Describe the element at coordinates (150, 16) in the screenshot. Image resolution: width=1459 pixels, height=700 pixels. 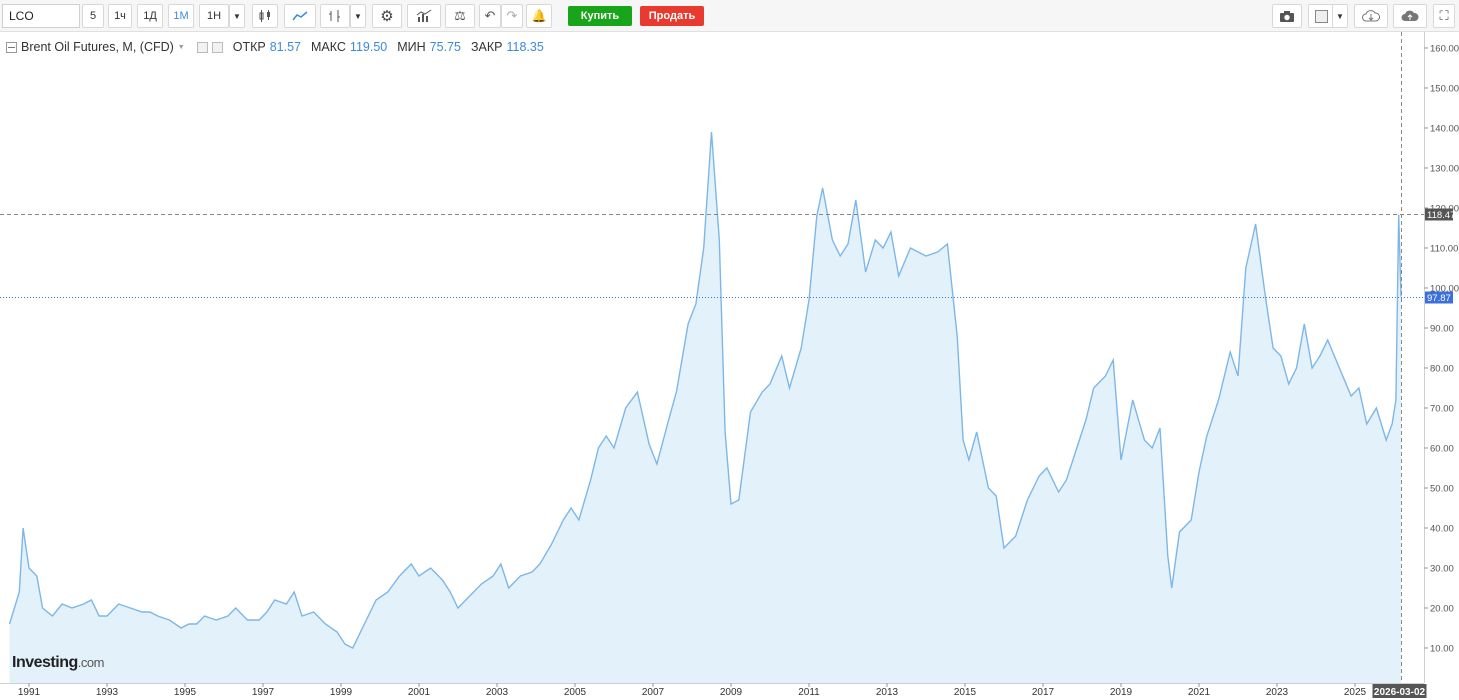
I see `timeframe-1d: 1Д` at that location.